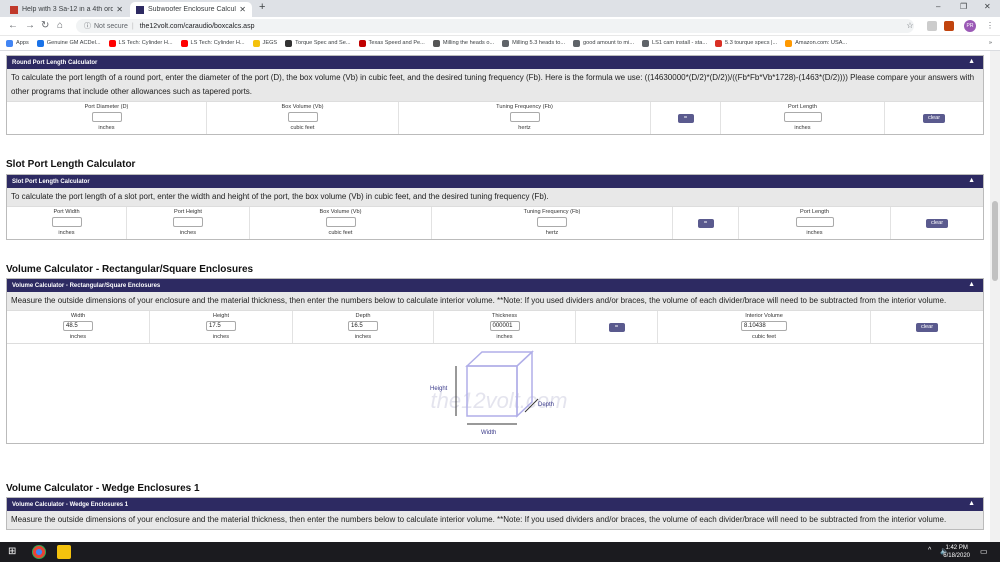 The height and width of the screenshot is (562, 1000). I want to click on notifications-icon: ▭, so click(984, 551).